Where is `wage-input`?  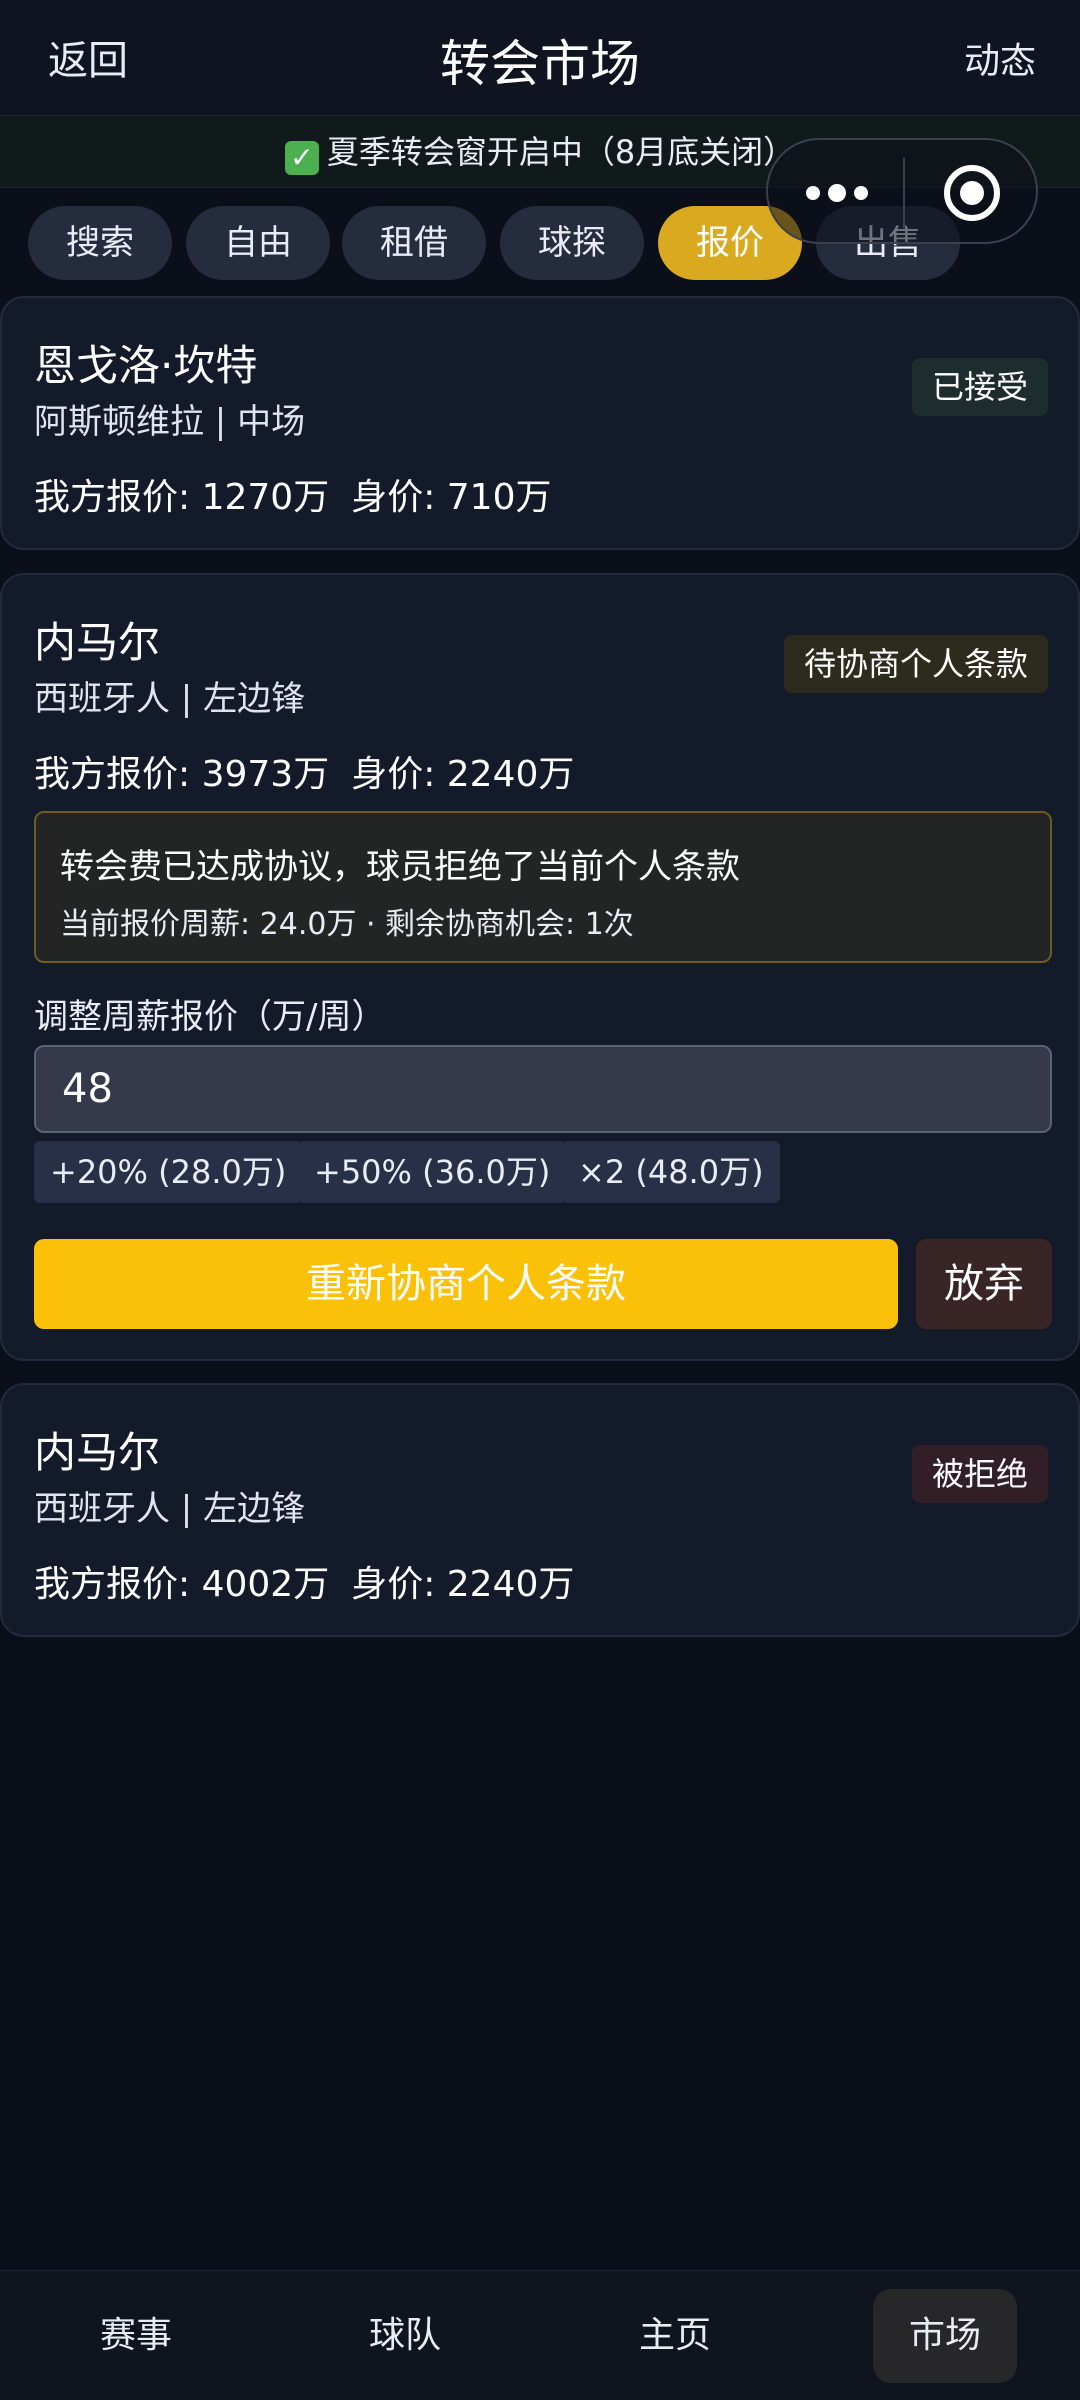
wage-input is located at coordinates (543, 1089).